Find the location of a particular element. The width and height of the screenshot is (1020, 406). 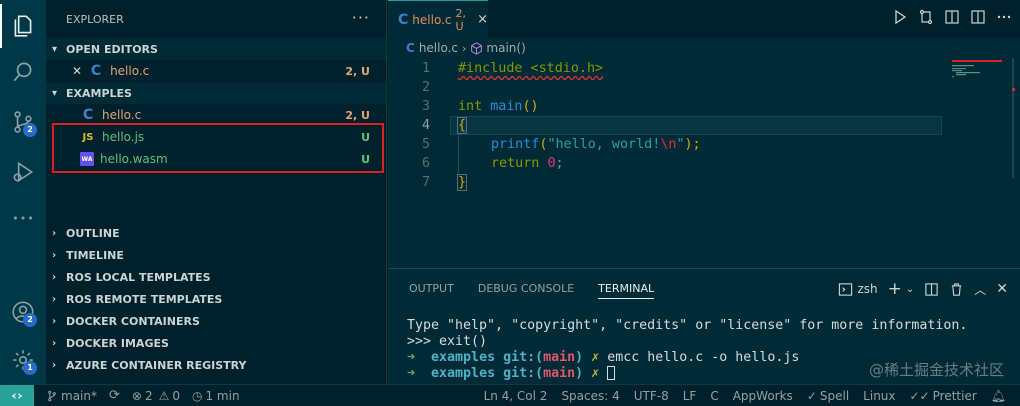

explorer-more-icon: ··· is located at coordinates (361, 17).